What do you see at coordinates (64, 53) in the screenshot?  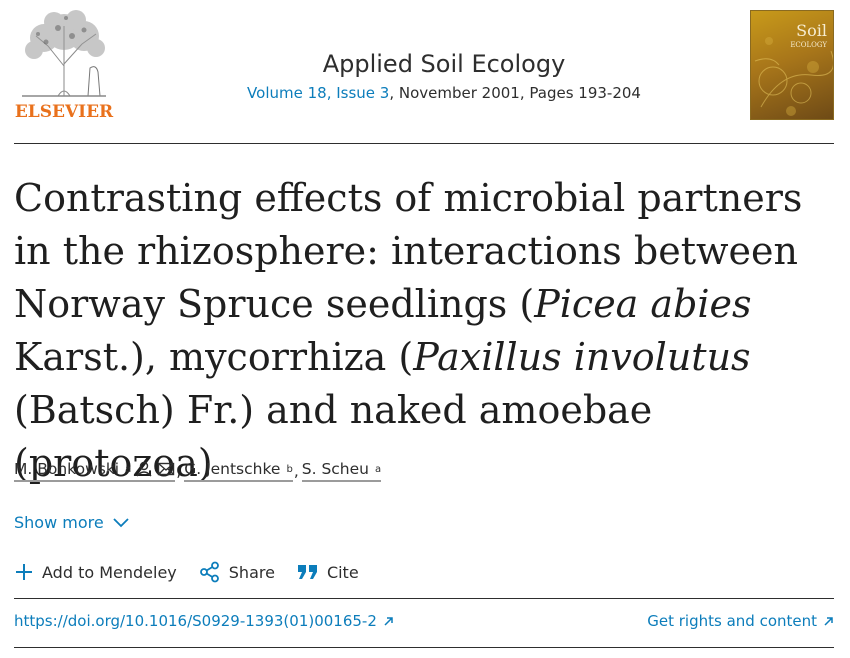 I see `elsevier-tree-icon` at bounding box center [64, 53].